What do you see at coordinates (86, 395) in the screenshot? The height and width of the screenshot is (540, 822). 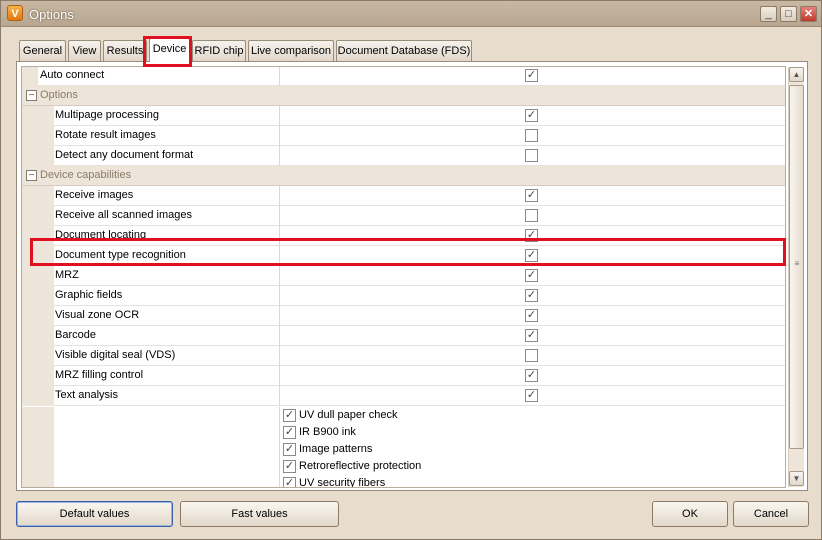 I see `property-label: Text analysis` at bounding box center [86, 395].